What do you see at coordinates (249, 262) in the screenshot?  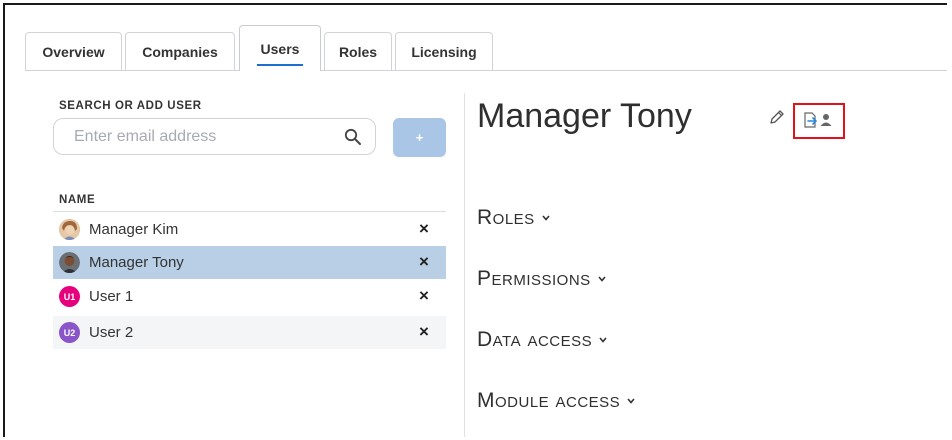 I see `user-row-manager-tony: Manager Tony ×` at bounding box center [249, 262].